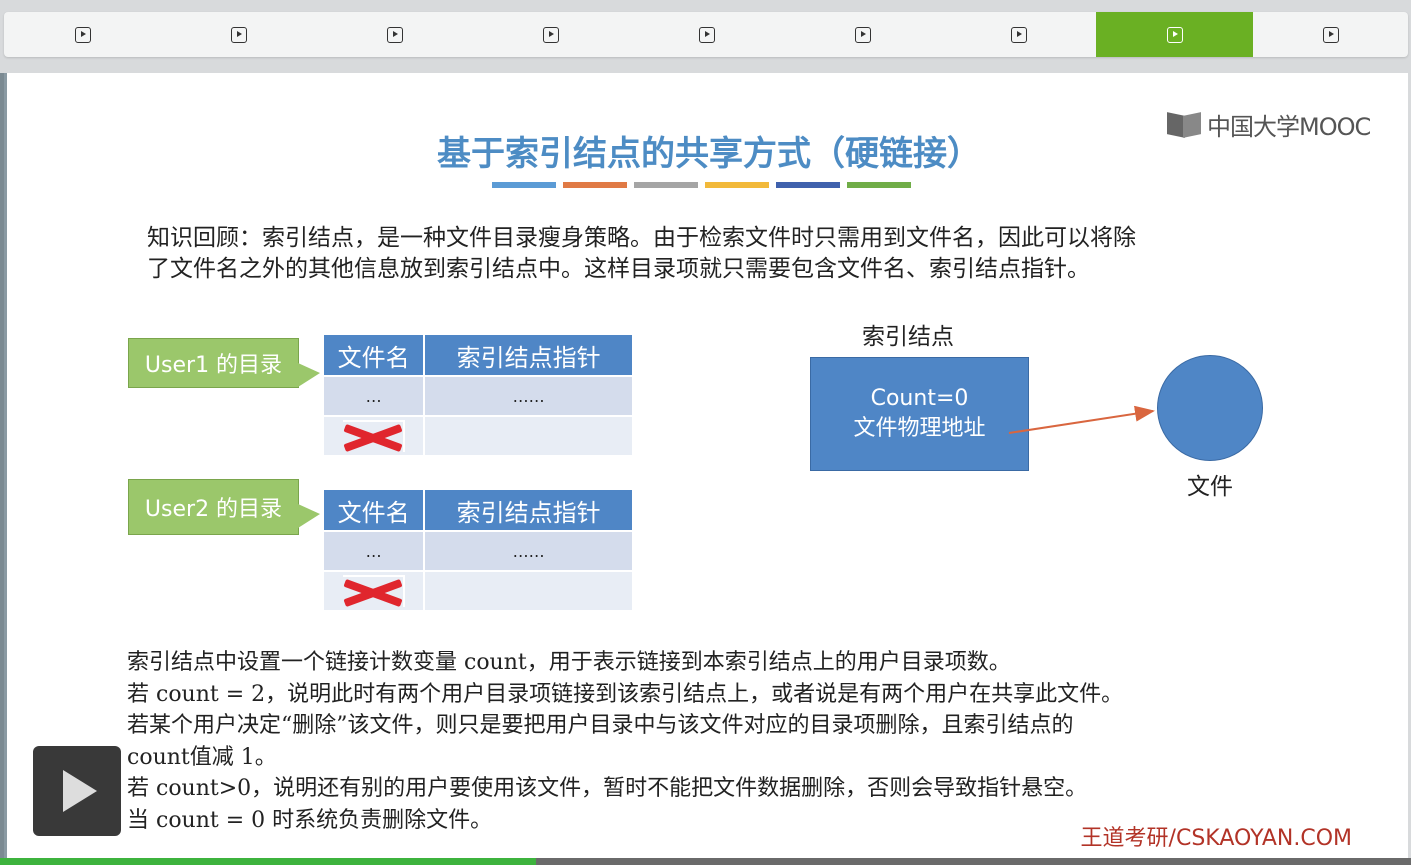 The image size is (1411, 865). I want to click on video-progress-bar, so click(705, 861).